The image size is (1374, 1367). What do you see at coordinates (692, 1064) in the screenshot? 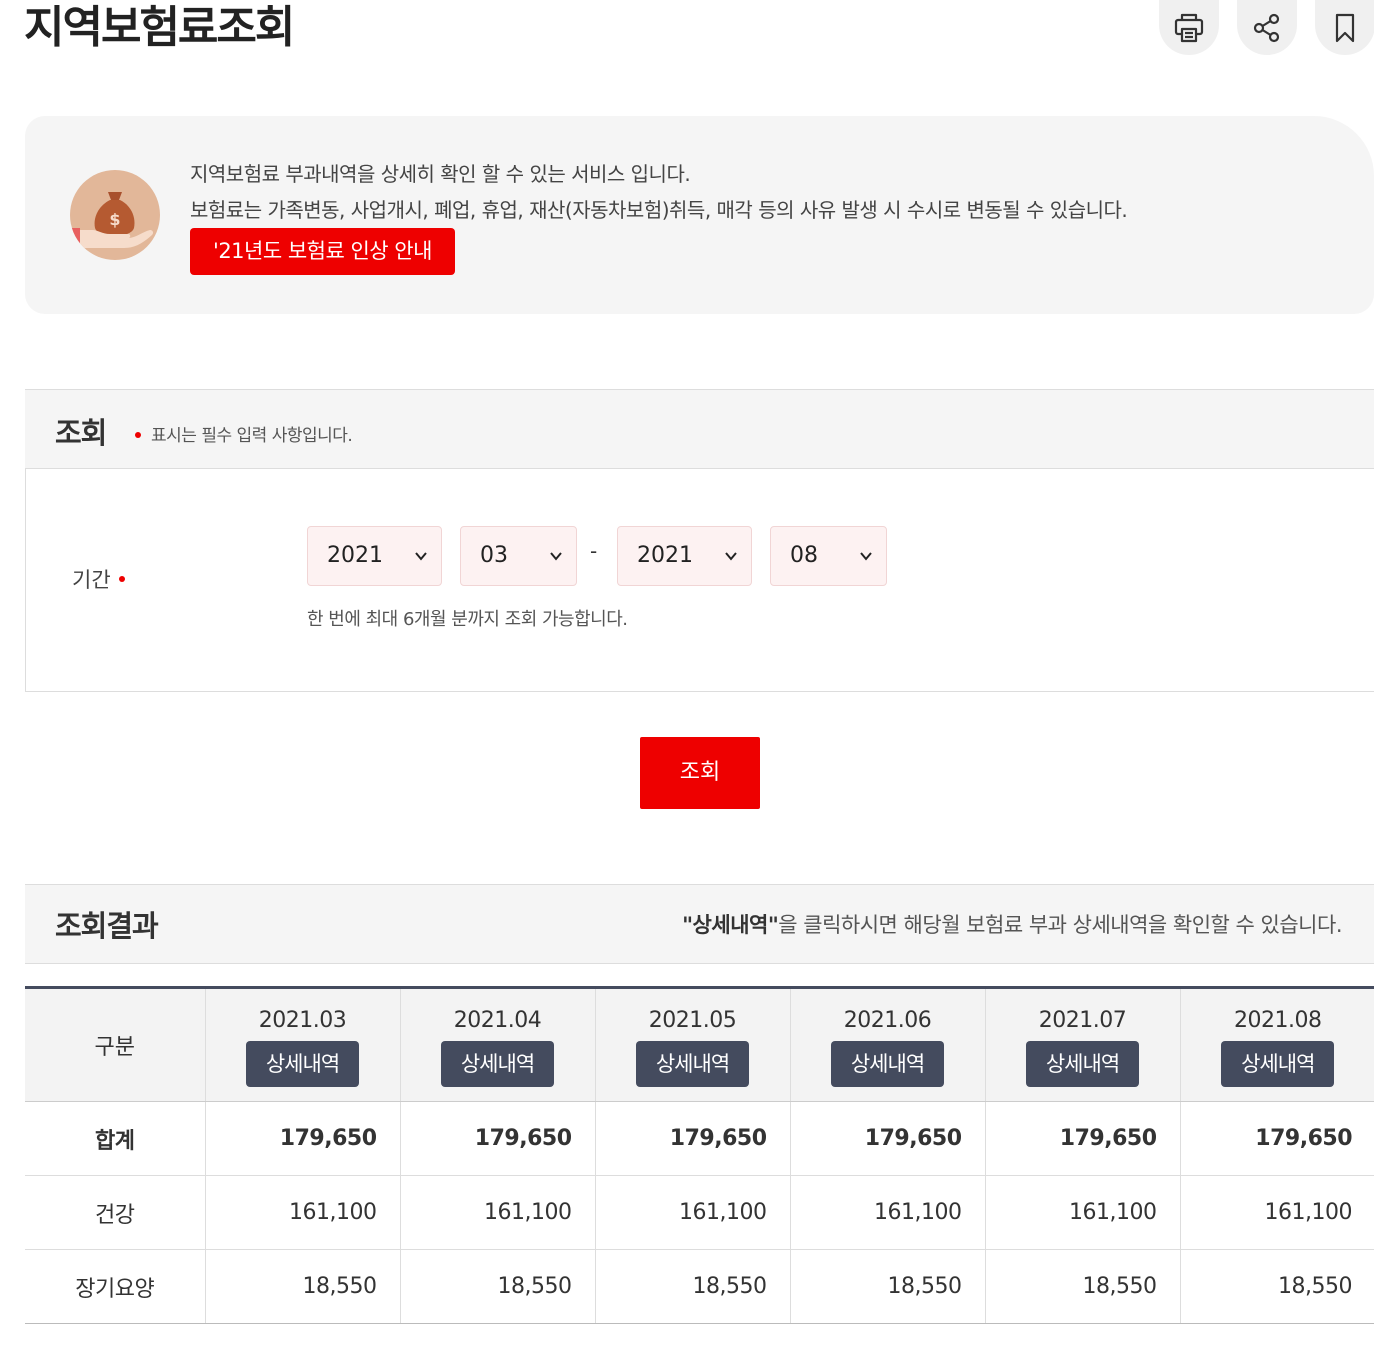
I see `detail-button-2021-05: 상세내역` at bounding box center [692, 1064].